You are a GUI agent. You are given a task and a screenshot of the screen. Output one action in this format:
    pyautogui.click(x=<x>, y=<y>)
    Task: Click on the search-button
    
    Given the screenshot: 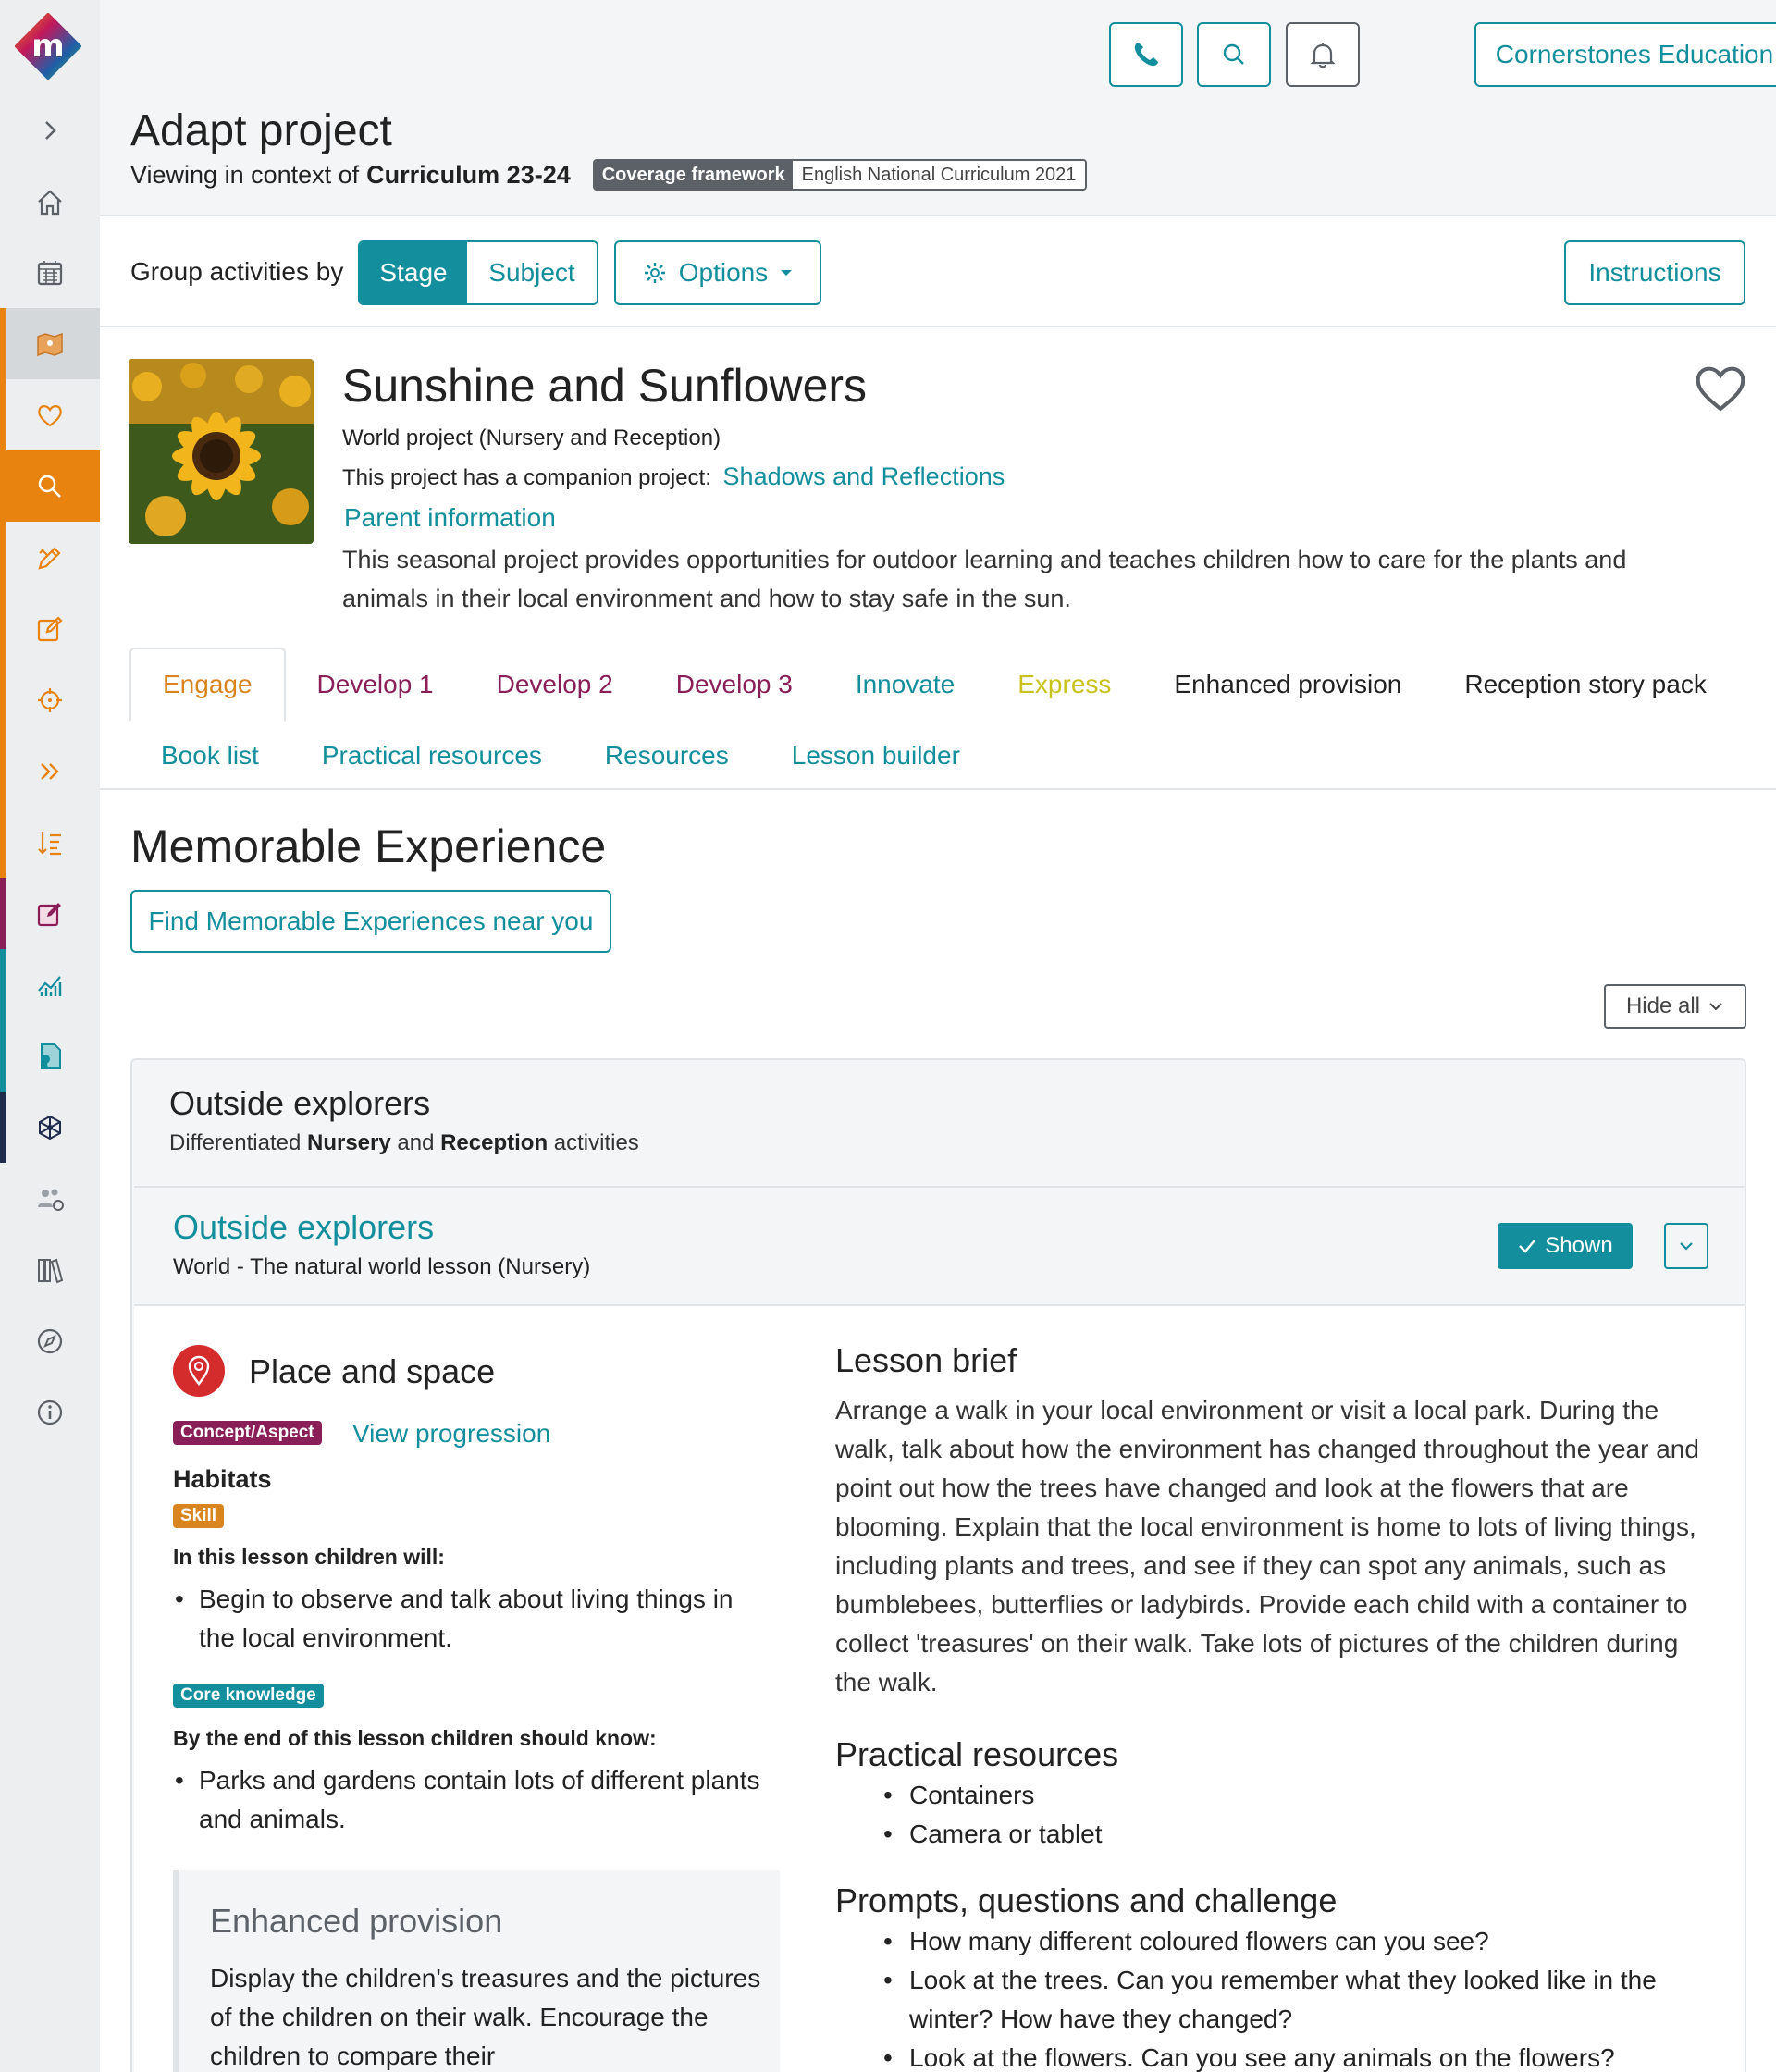 What is the action you would take?
    pyautogui.click(x=1234, y=54)
    